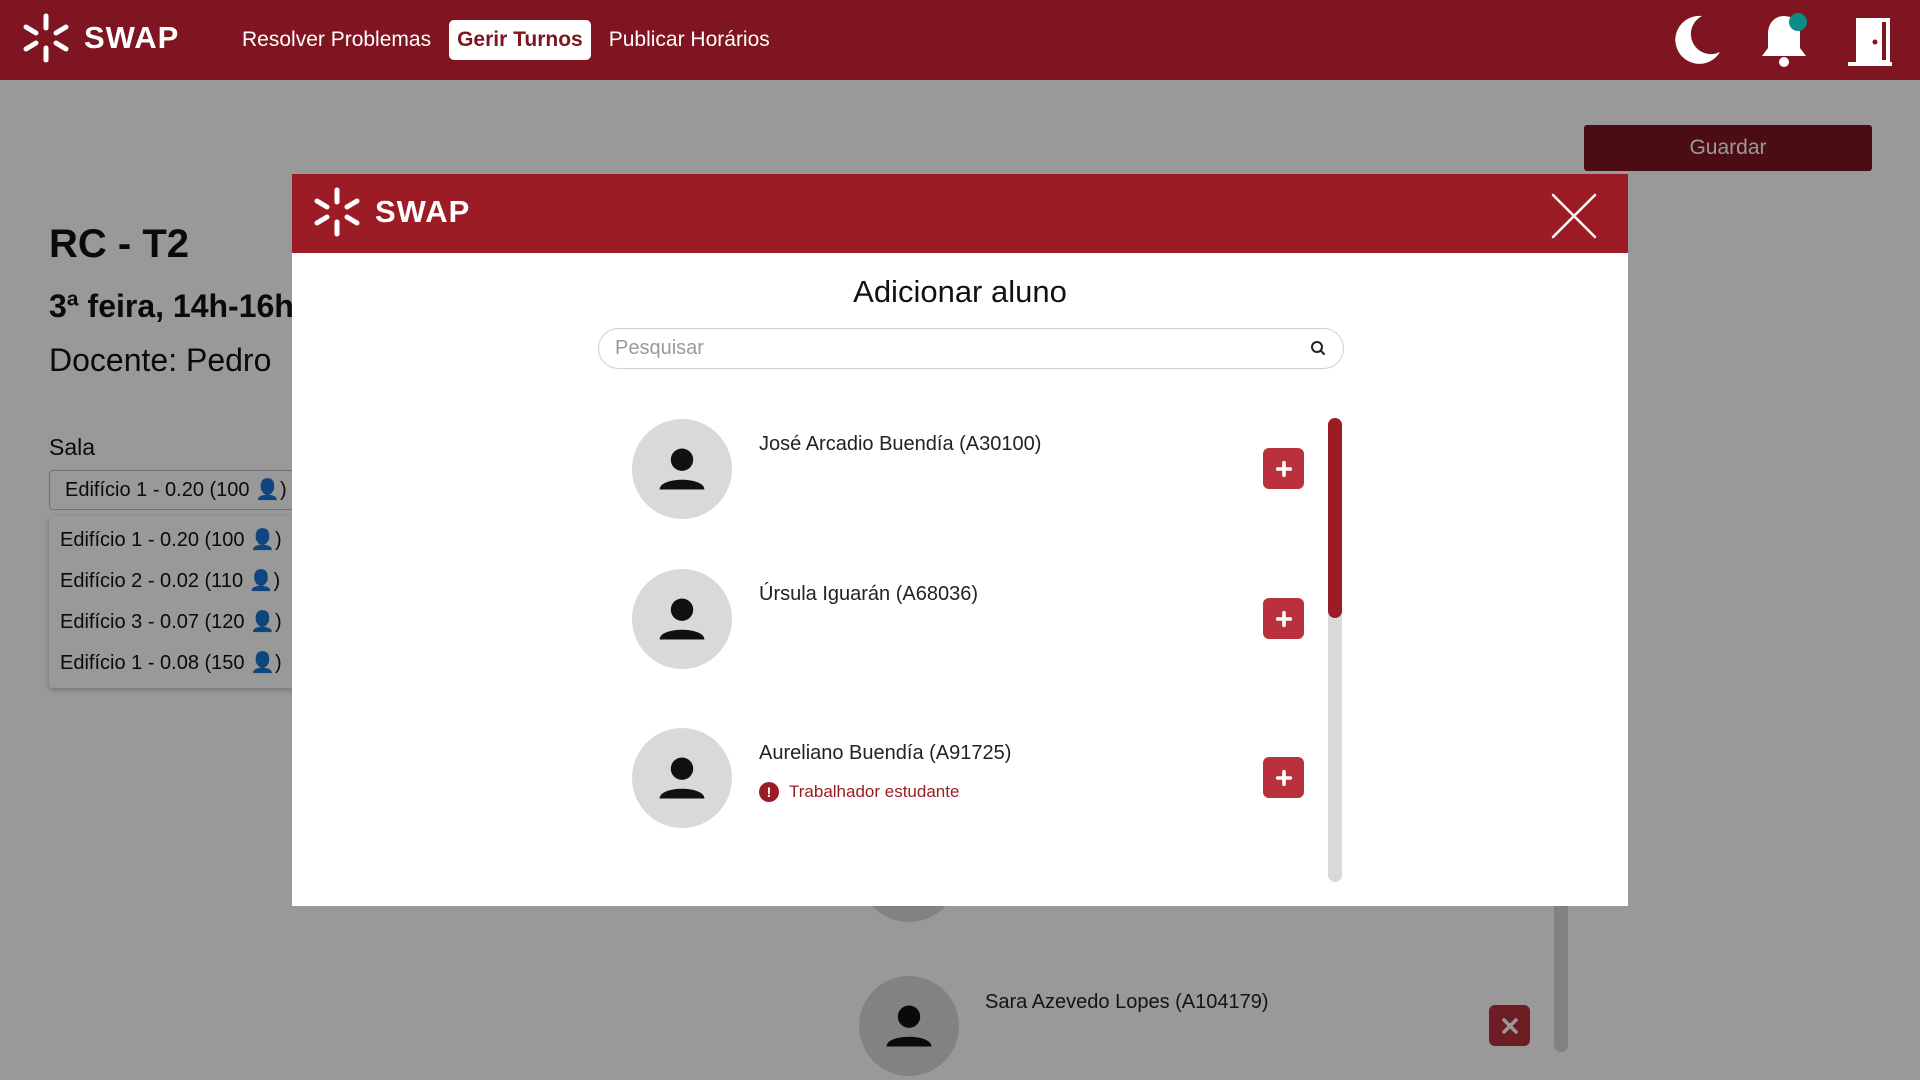  What do you see at coordinates (1698, 40) in the screenshot?
I see `moon-icon` at bounding box center [1698, 40].